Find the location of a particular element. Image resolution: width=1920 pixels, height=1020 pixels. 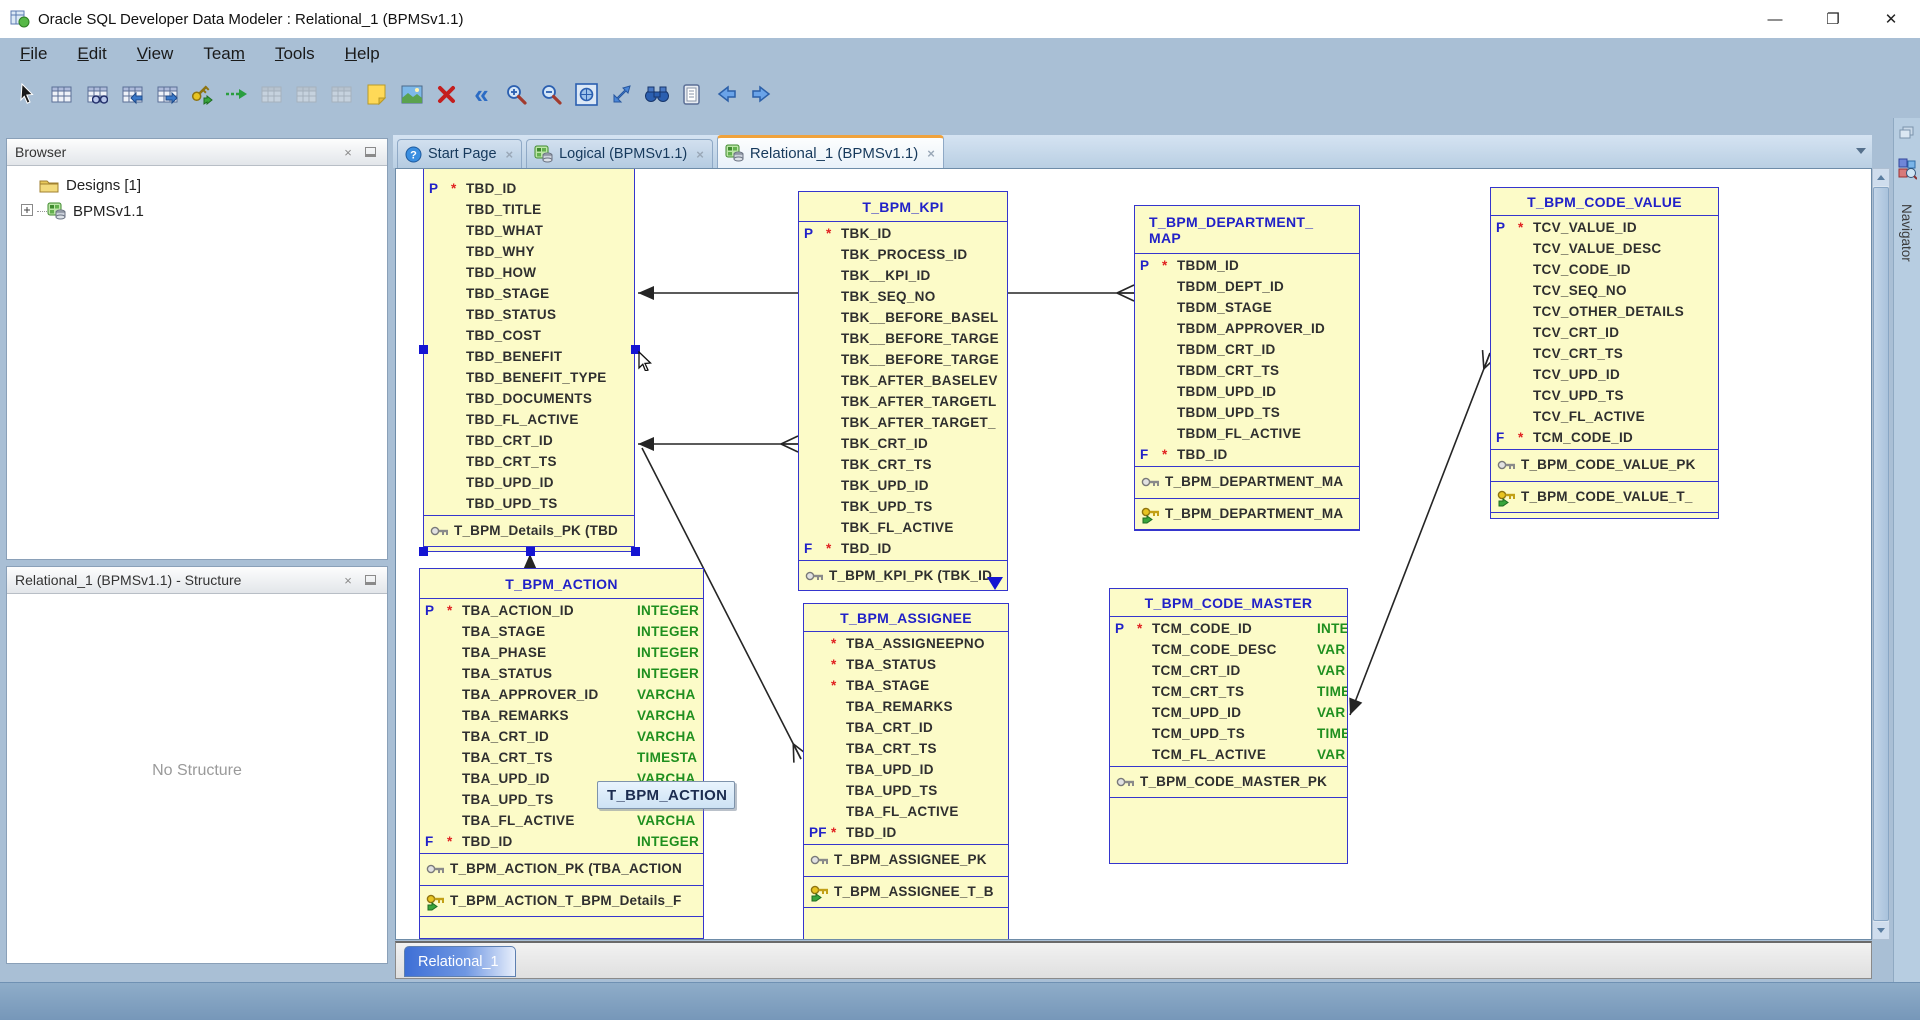

column-name: TCV_FL_ACTIVE is located at coordinates (1589, 416).